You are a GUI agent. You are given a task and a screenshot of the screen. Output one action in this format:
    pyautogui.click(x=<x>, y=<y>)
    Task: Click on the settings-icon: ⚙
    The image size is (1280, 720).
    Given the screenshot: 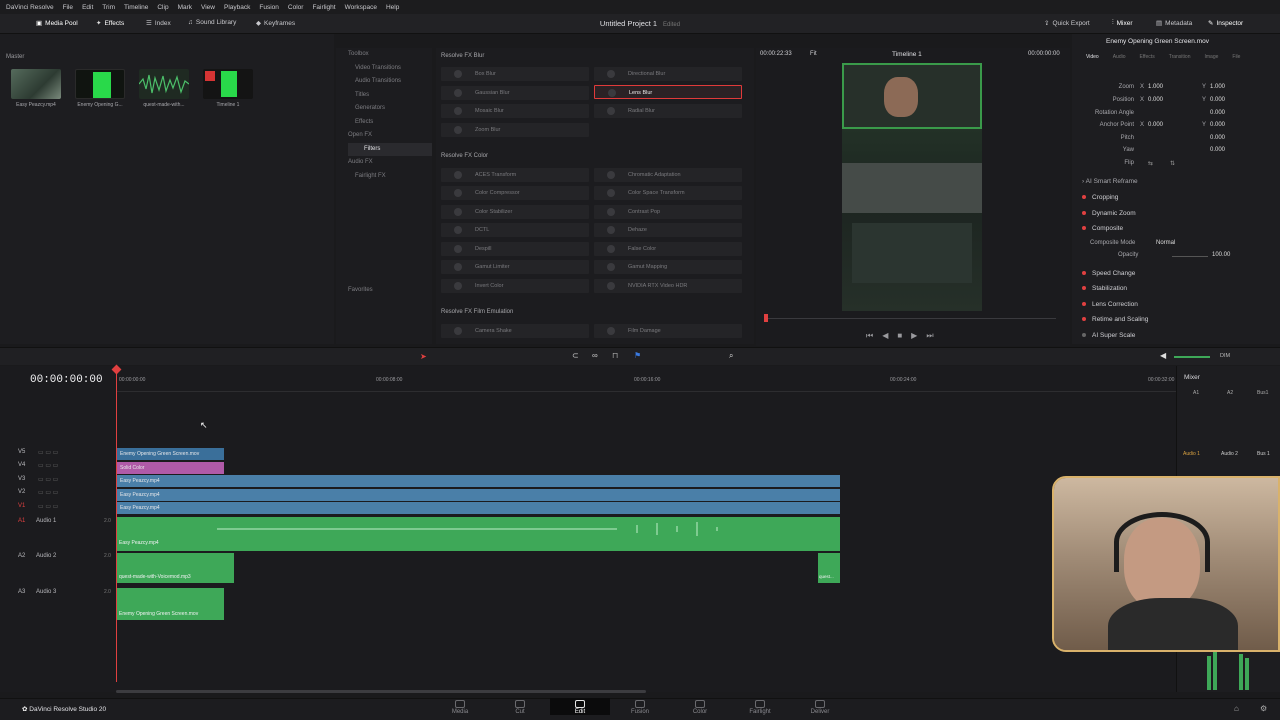 What is the action you would take?
    pyautogui.click(x=1263, y=708)
    